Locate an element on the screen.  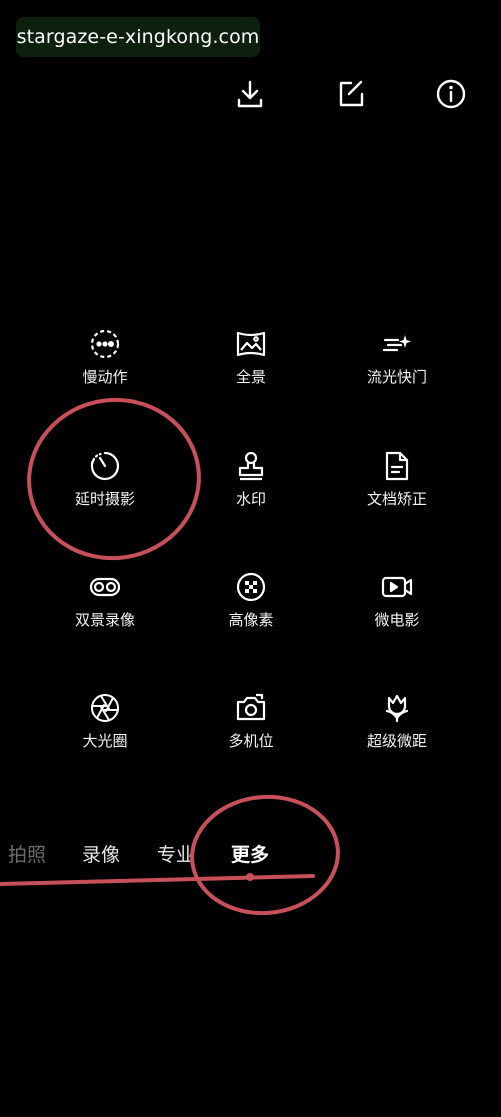
annotation-underline is located at coordinates (157, 880).